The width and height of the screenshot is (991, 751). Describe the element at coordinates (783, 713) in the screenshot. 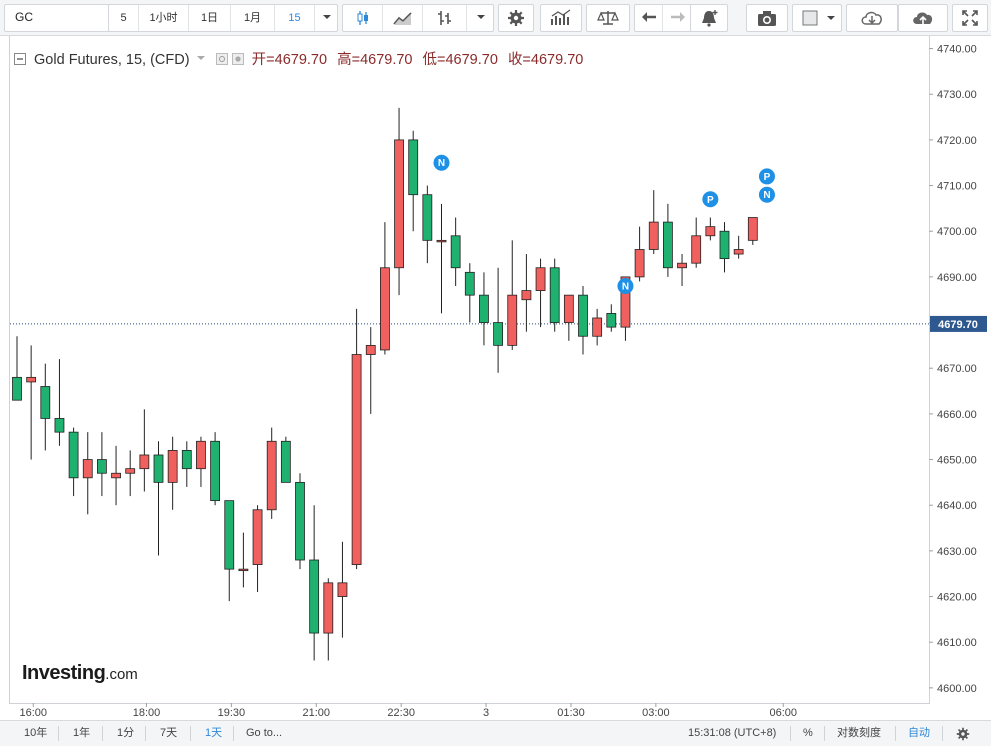

I see `time-tick-label: 06:00` at that location.